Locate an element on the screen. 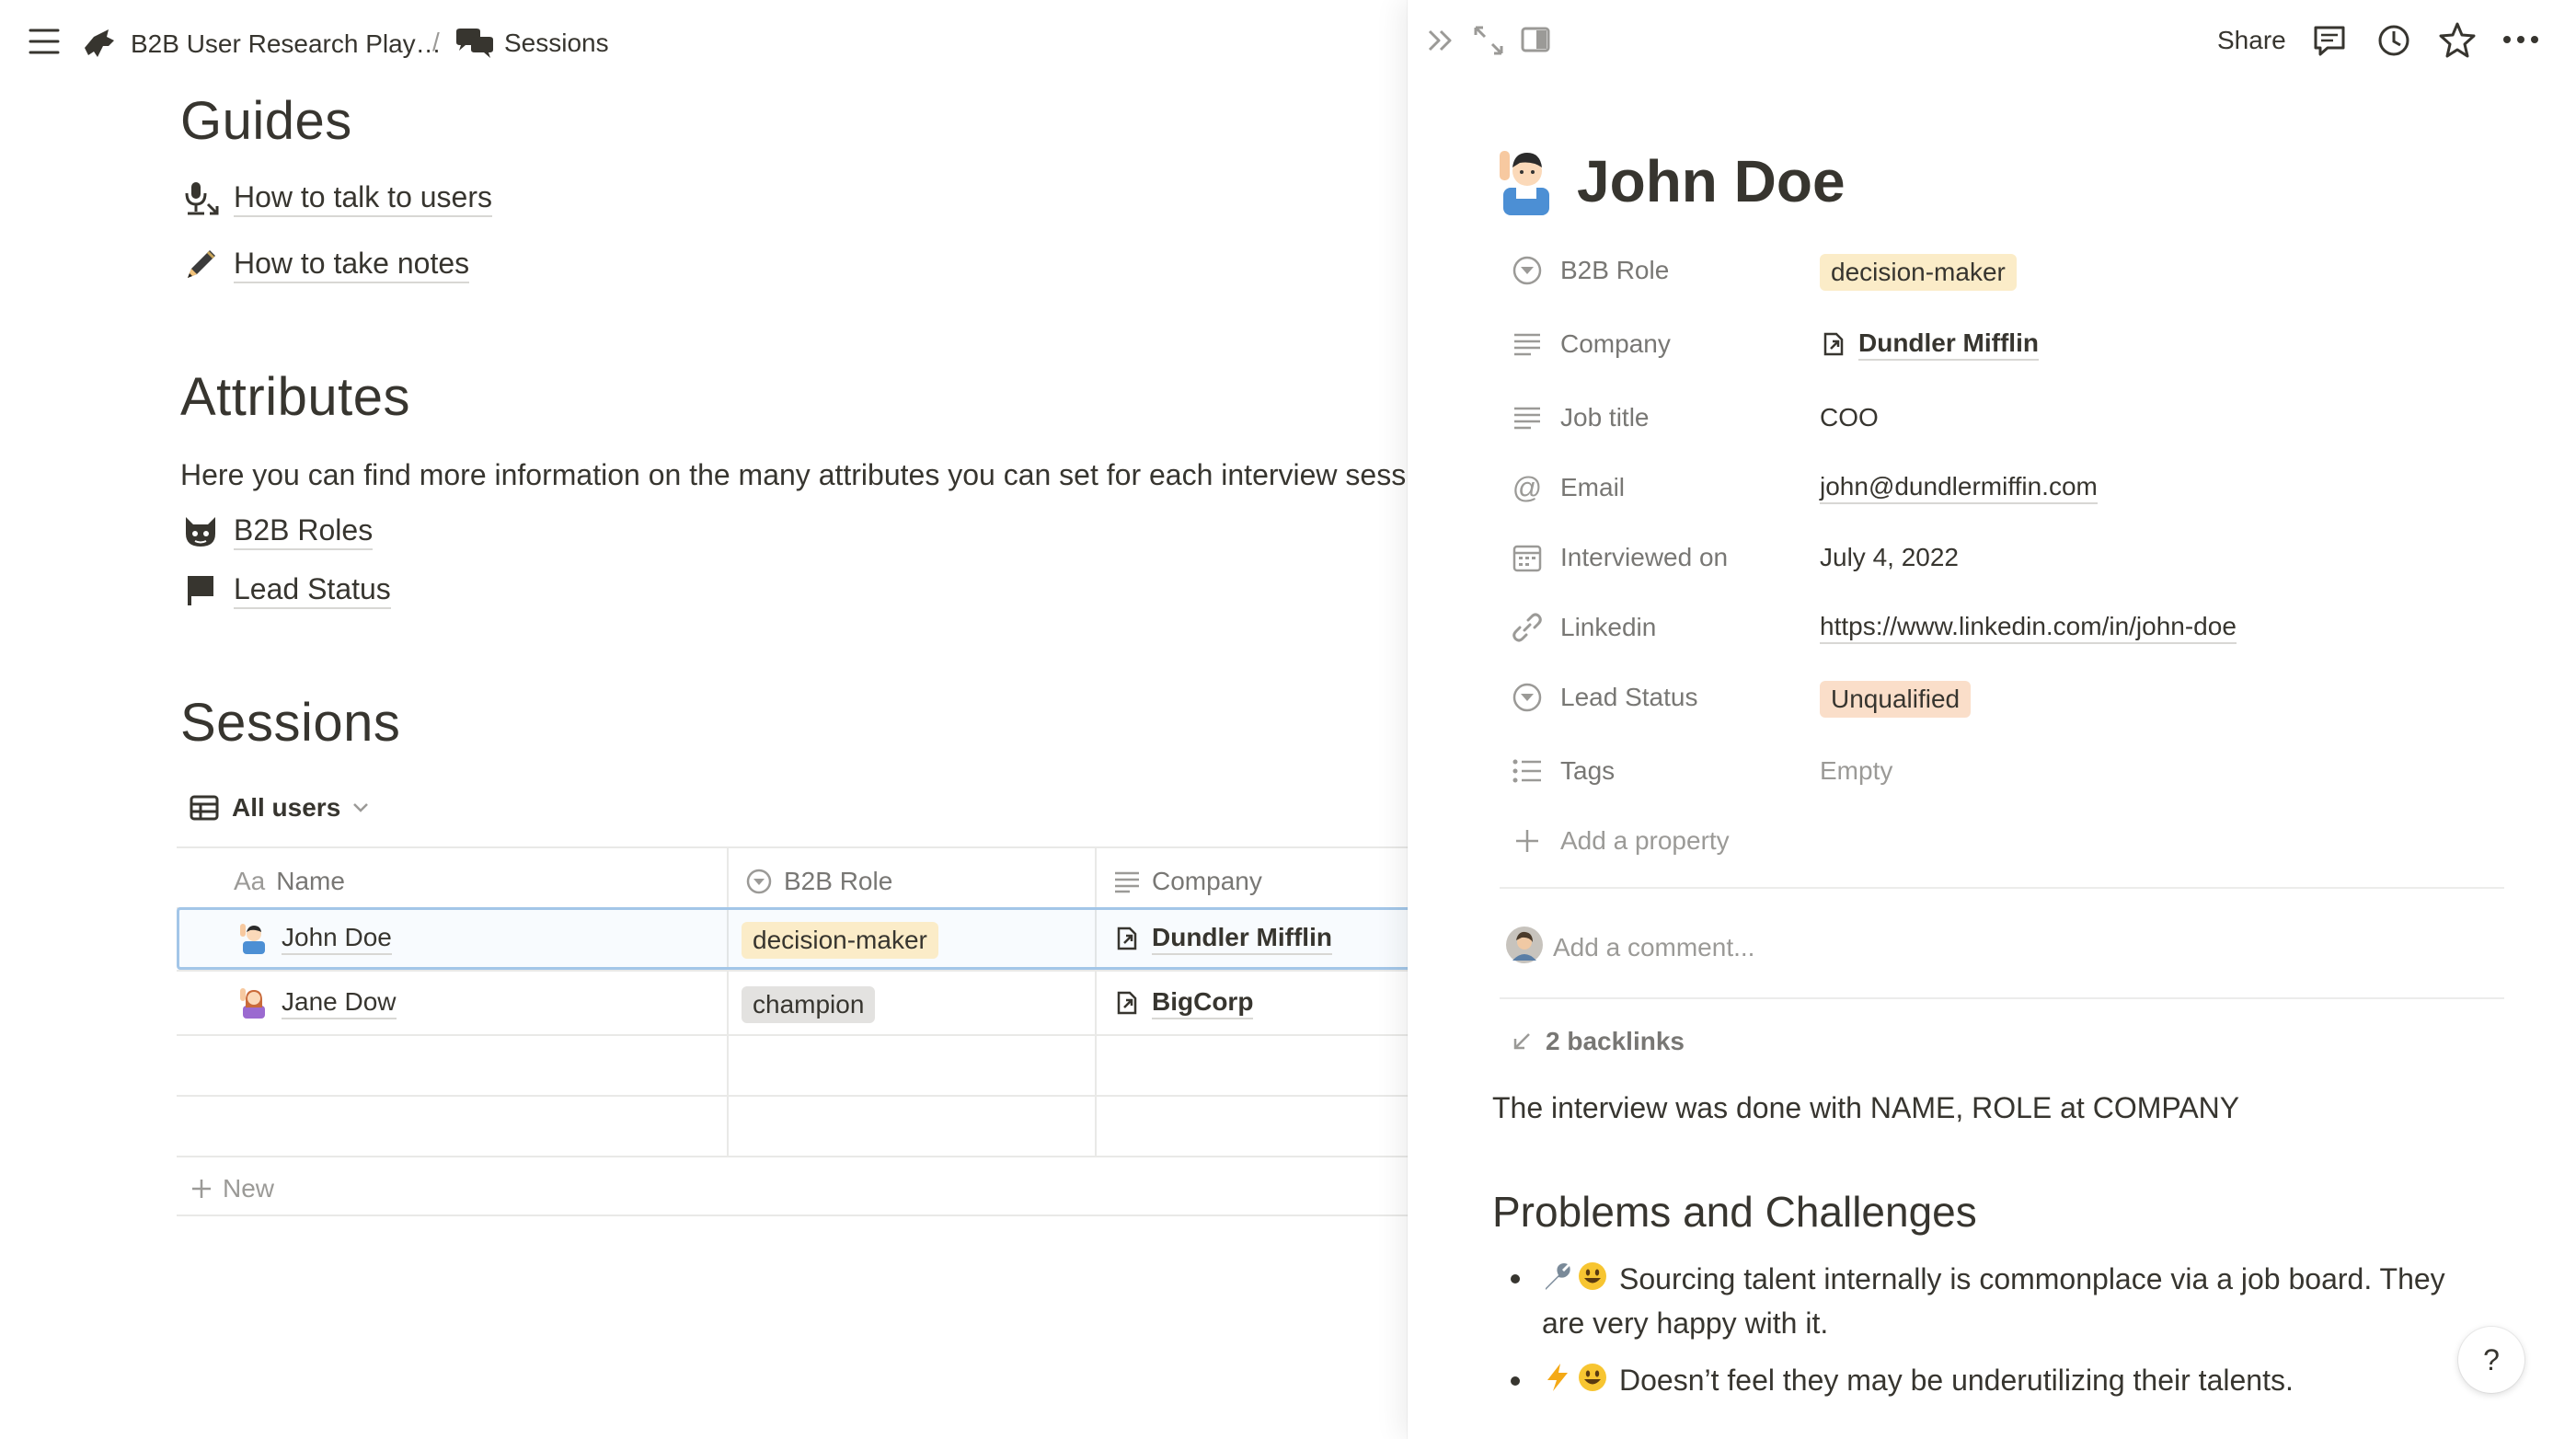  property-tags: Tags is located at coordinates (1562, 771).